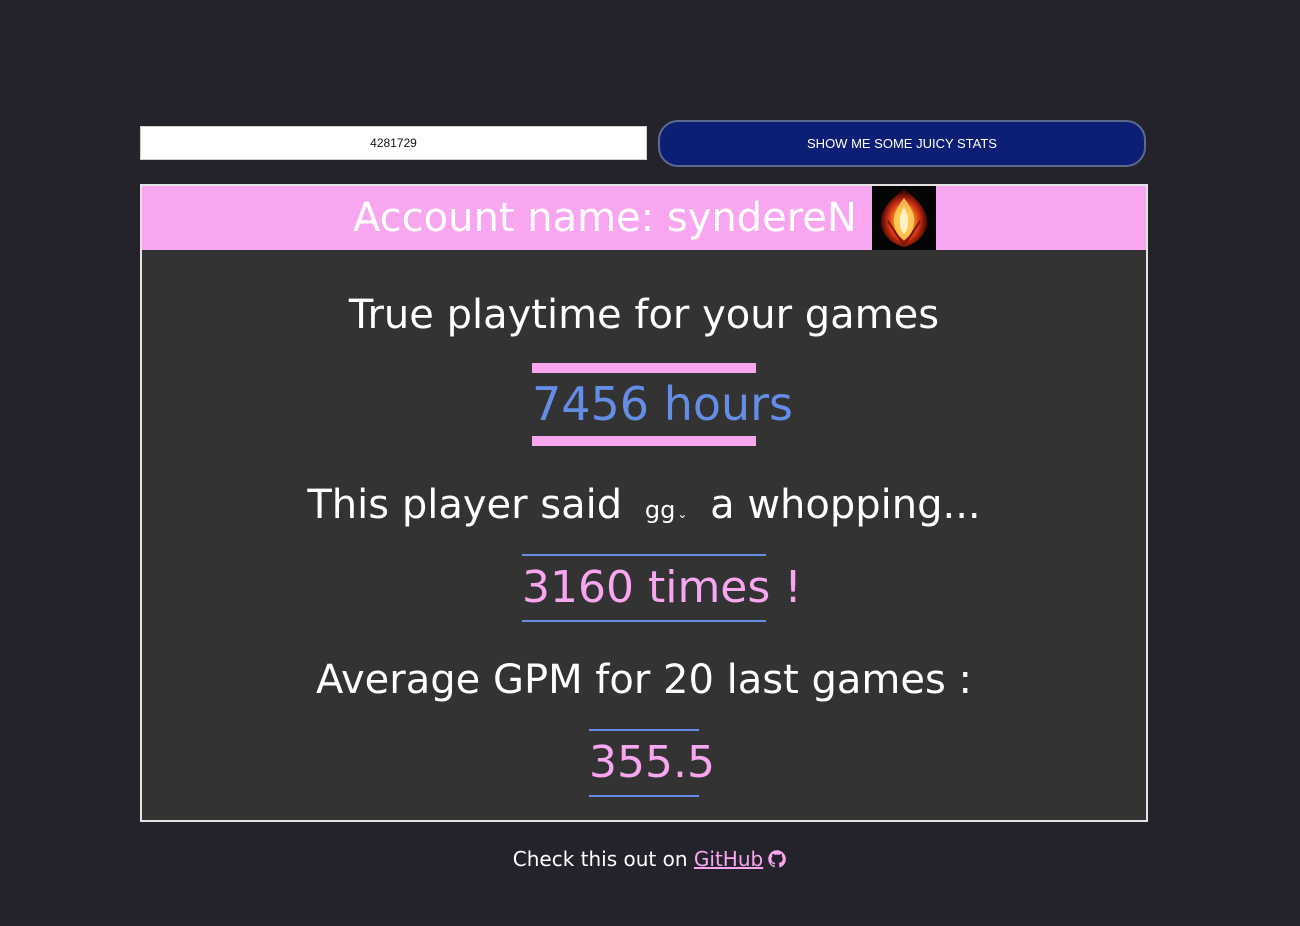 The image size is (1300, 926). What do you see at coordinates (600, 859) in the screenshot?
I see `footer-text: Check this out on` at bounding box center [600, 859].